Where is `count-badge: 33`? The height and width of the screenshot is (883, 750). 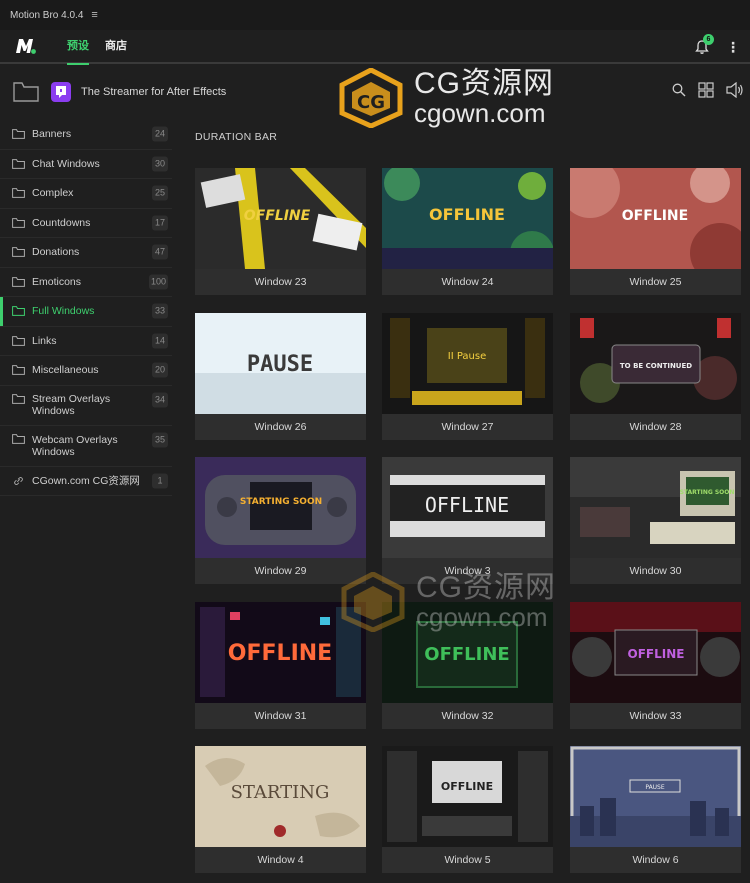
count-badge: 33 is located at coordinates (160, 311).